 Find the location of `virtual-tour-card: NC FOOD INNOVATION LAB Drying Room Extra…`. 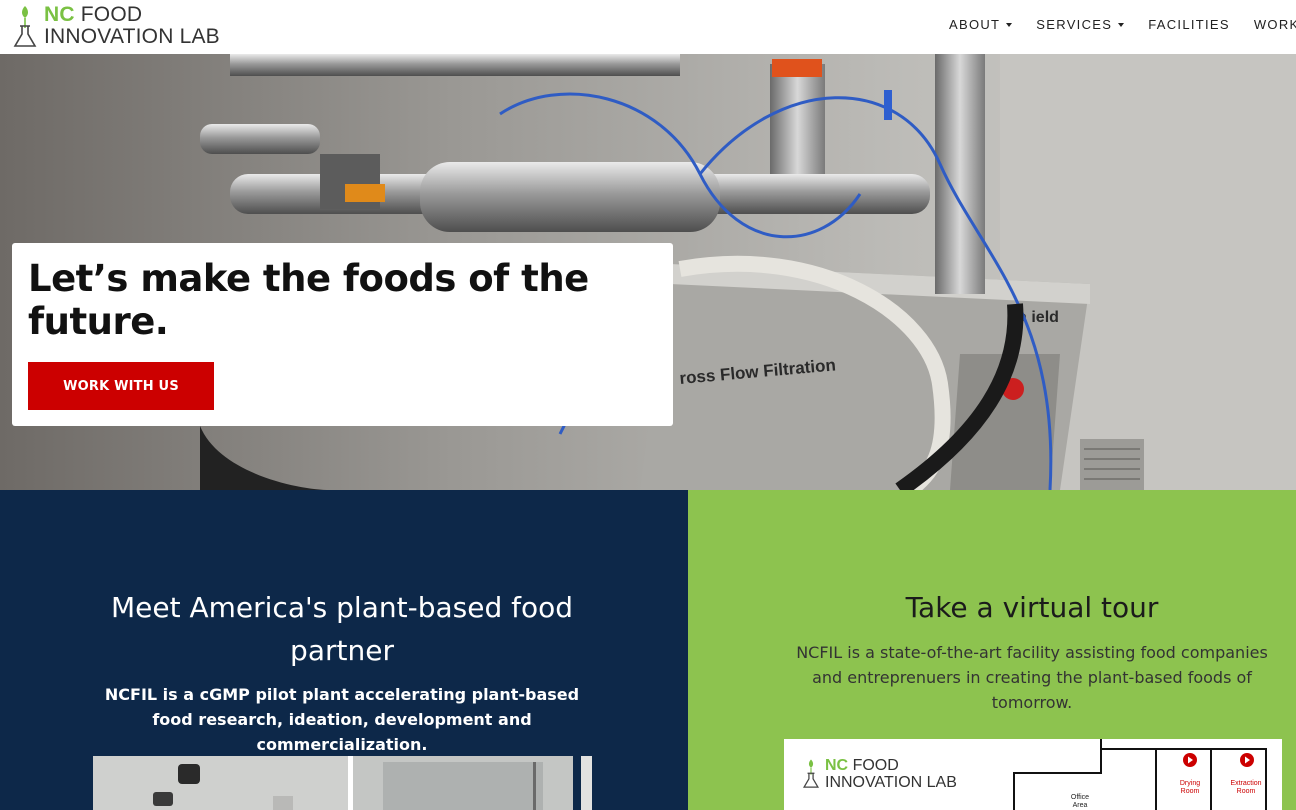

virtual-tour-card: NC FOOD INNOVATION LAB Drying Room Extra… is located at coordinates (1033, 774).